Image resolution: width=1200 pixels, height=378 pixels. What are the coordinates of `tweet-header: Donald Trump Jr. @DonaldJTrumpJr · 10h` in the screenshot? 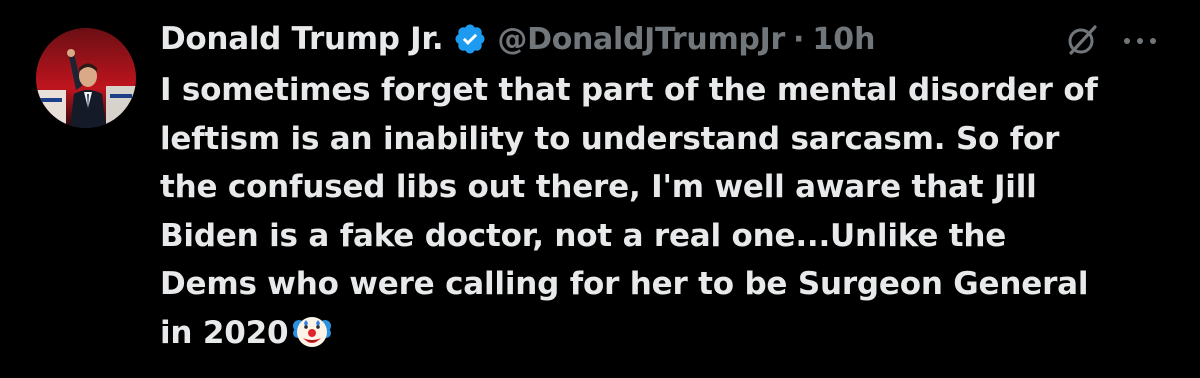 It's located at (517, 39).